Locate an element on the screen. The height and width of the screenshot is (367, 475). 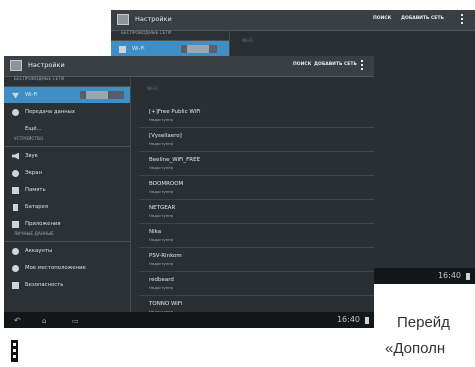
sidebar-item-storage: Память is located at coordinates (67, 190).